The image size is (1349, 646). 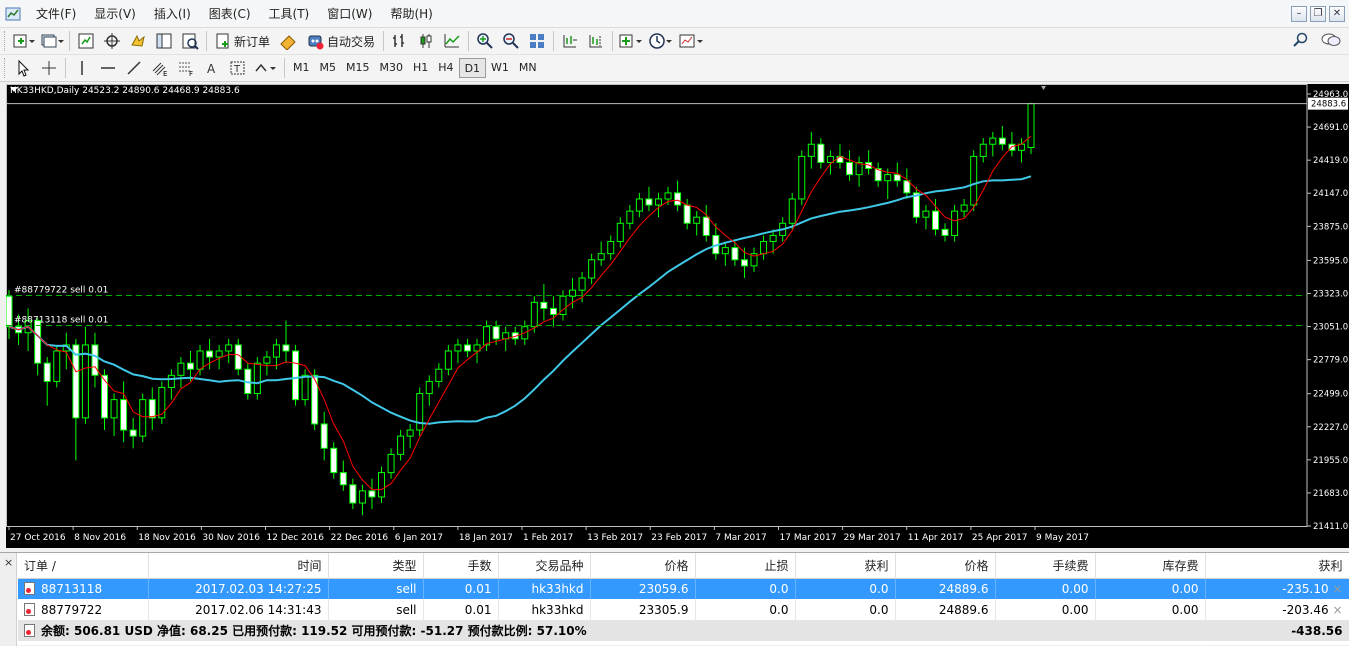 What do you see at coordinates (452, 41) in the screenshot?
I see `line-chart-icon` at bounding box center [452, 41].